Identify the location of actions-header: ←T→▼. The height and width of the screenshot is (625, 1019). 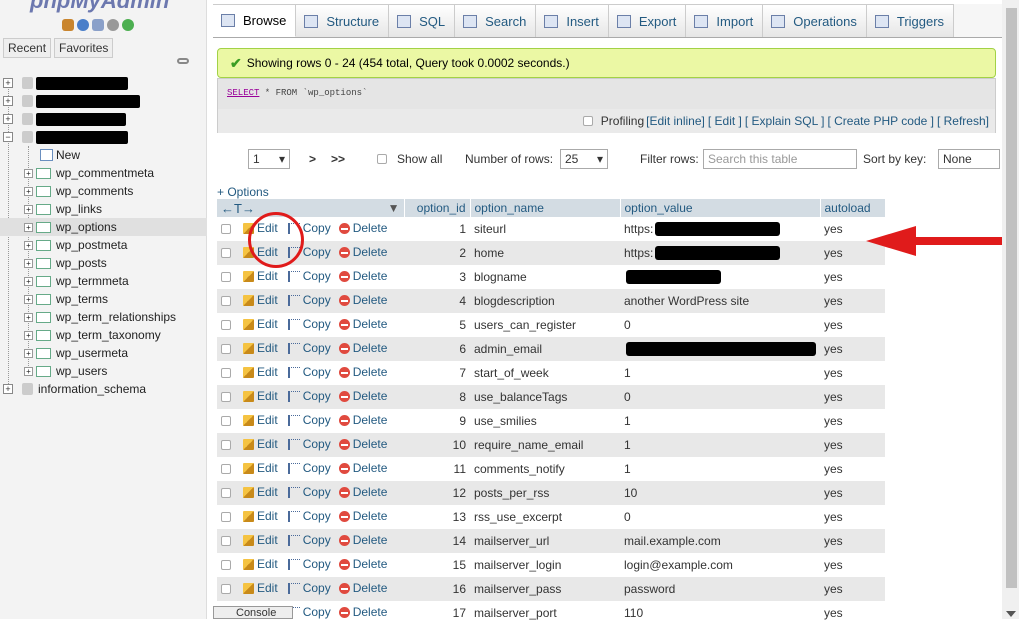
(310, 208).